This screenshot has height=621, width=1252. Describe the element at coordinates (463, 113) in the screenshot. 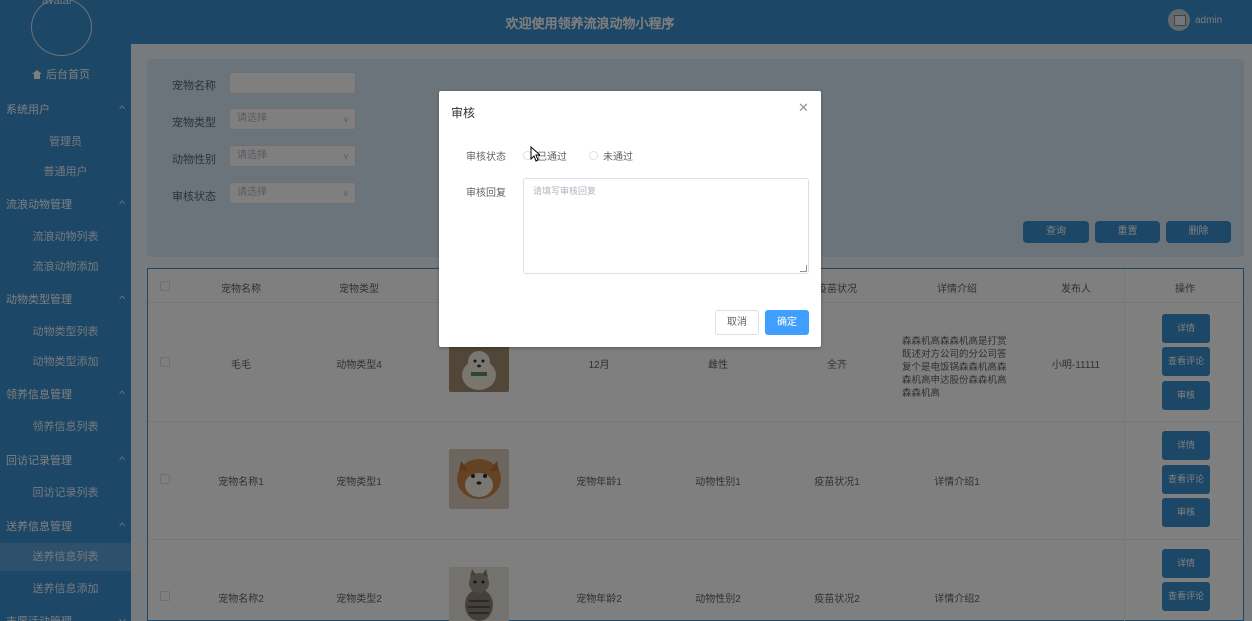

I see `dialog-title: 审核` at that location.